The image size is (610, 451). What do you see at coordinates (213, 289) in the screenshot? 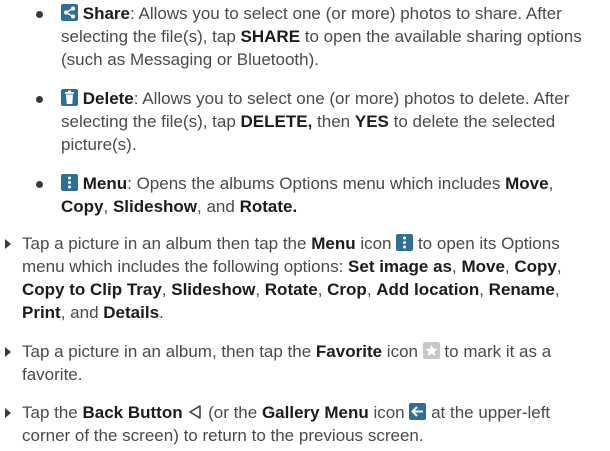
I see `option: Slideshow` at bounding box center [213, 289].